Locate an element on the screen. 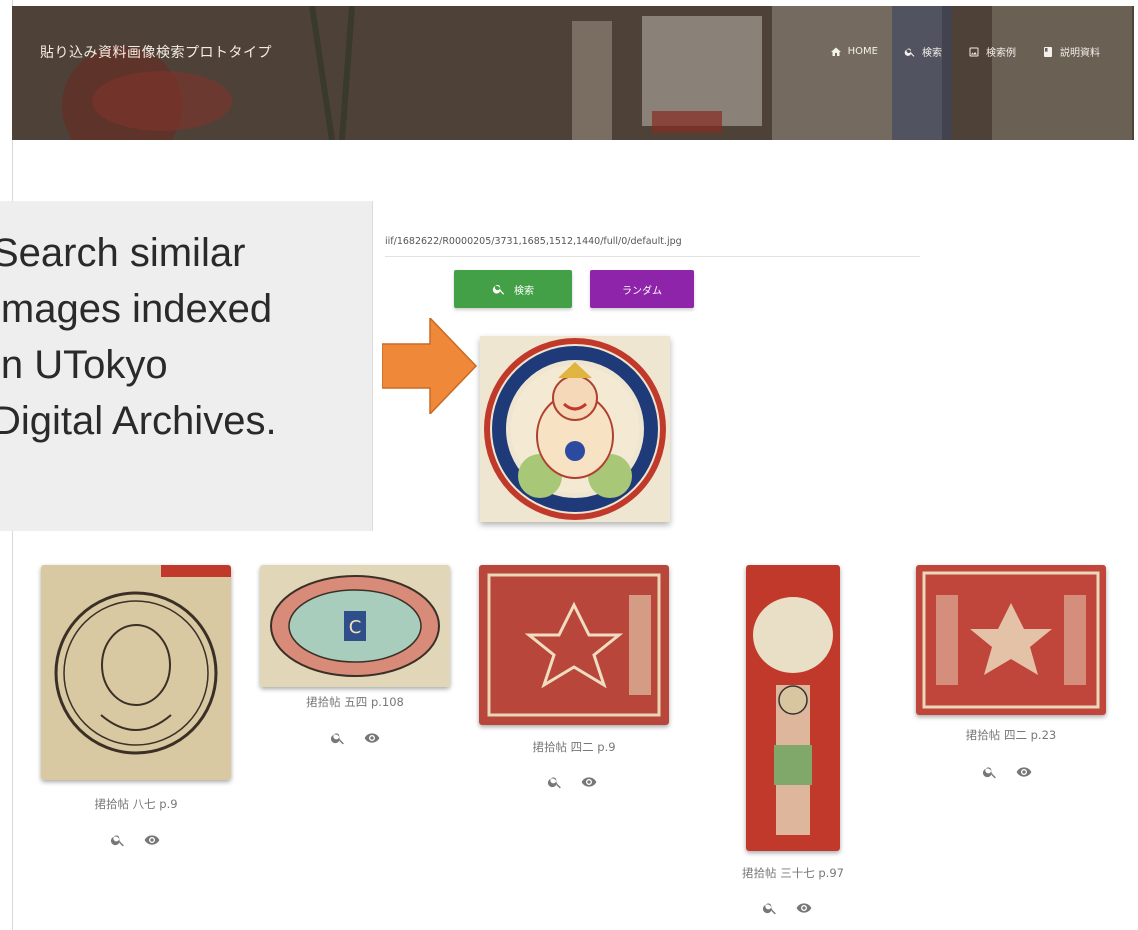 The image size is (1138, 930). home-icon is located at coordinates (835, 51).